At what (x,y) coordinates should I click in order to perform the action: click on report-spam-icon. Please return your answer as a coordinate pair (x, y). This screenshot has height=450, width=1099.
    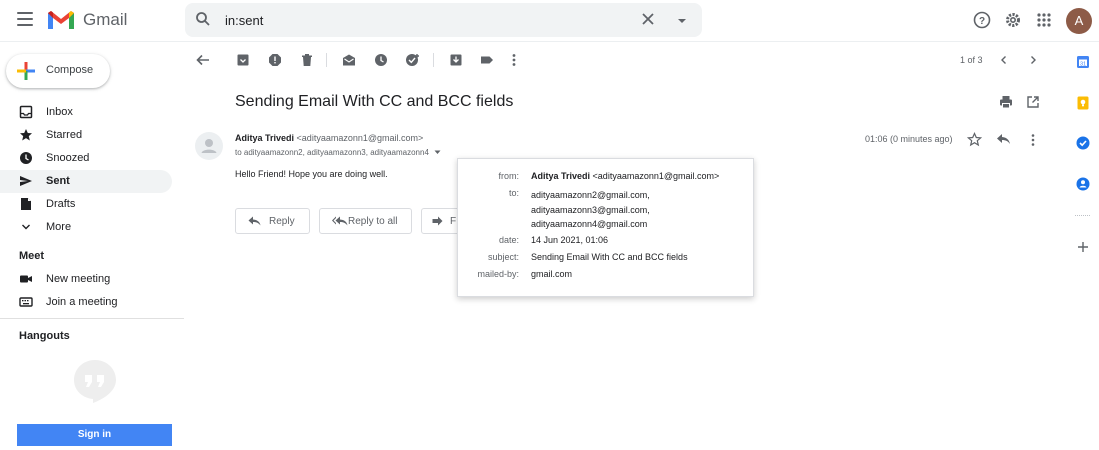
    Looking at the image, I should click on (275, 60).